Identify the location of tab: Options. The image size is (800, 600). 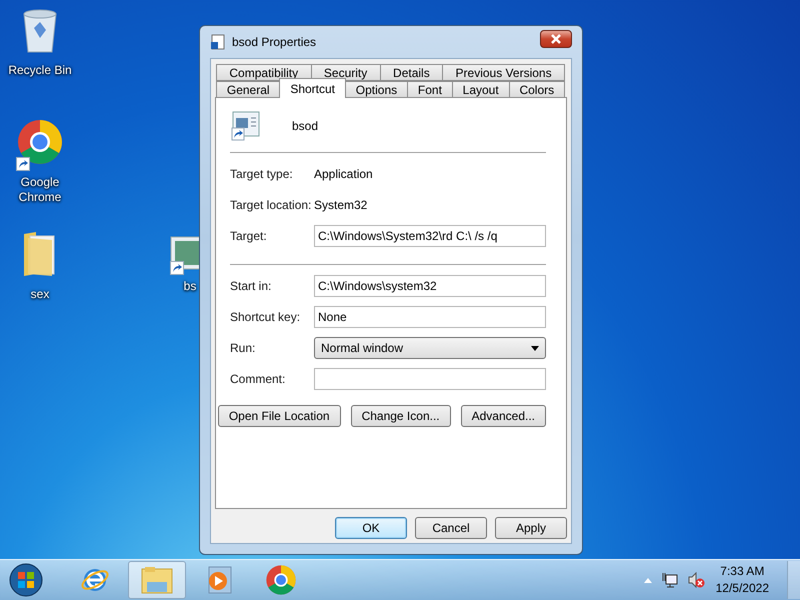
(376, 89).